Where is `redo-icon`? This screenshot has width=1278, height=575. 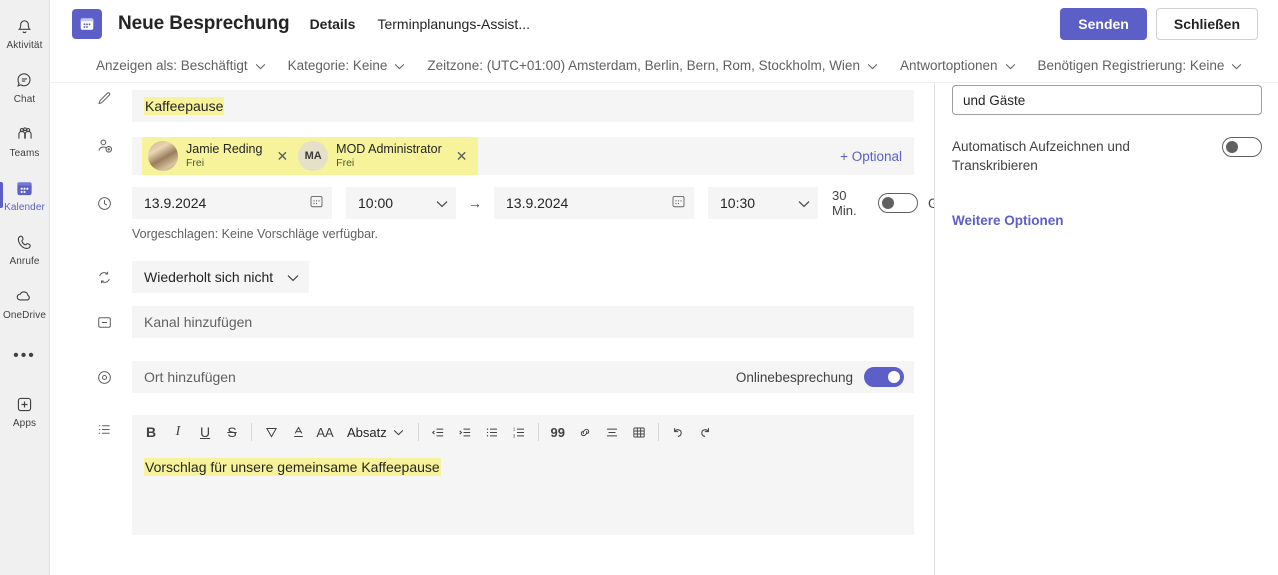
redo-icon is located at coordinates (705, 432).